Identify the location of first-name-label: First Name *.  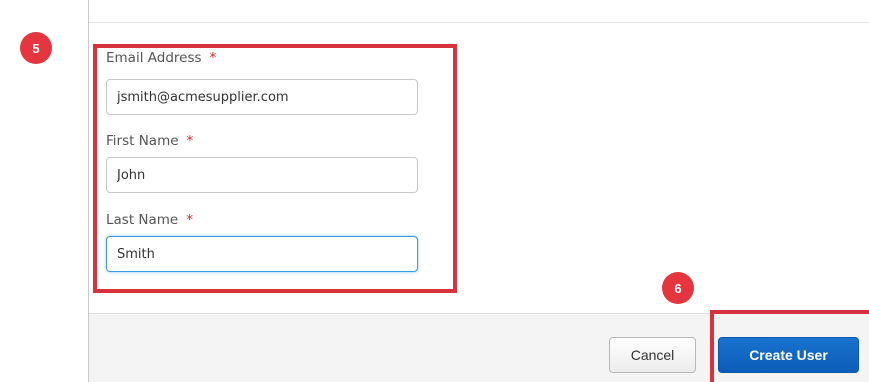
(149, 141).